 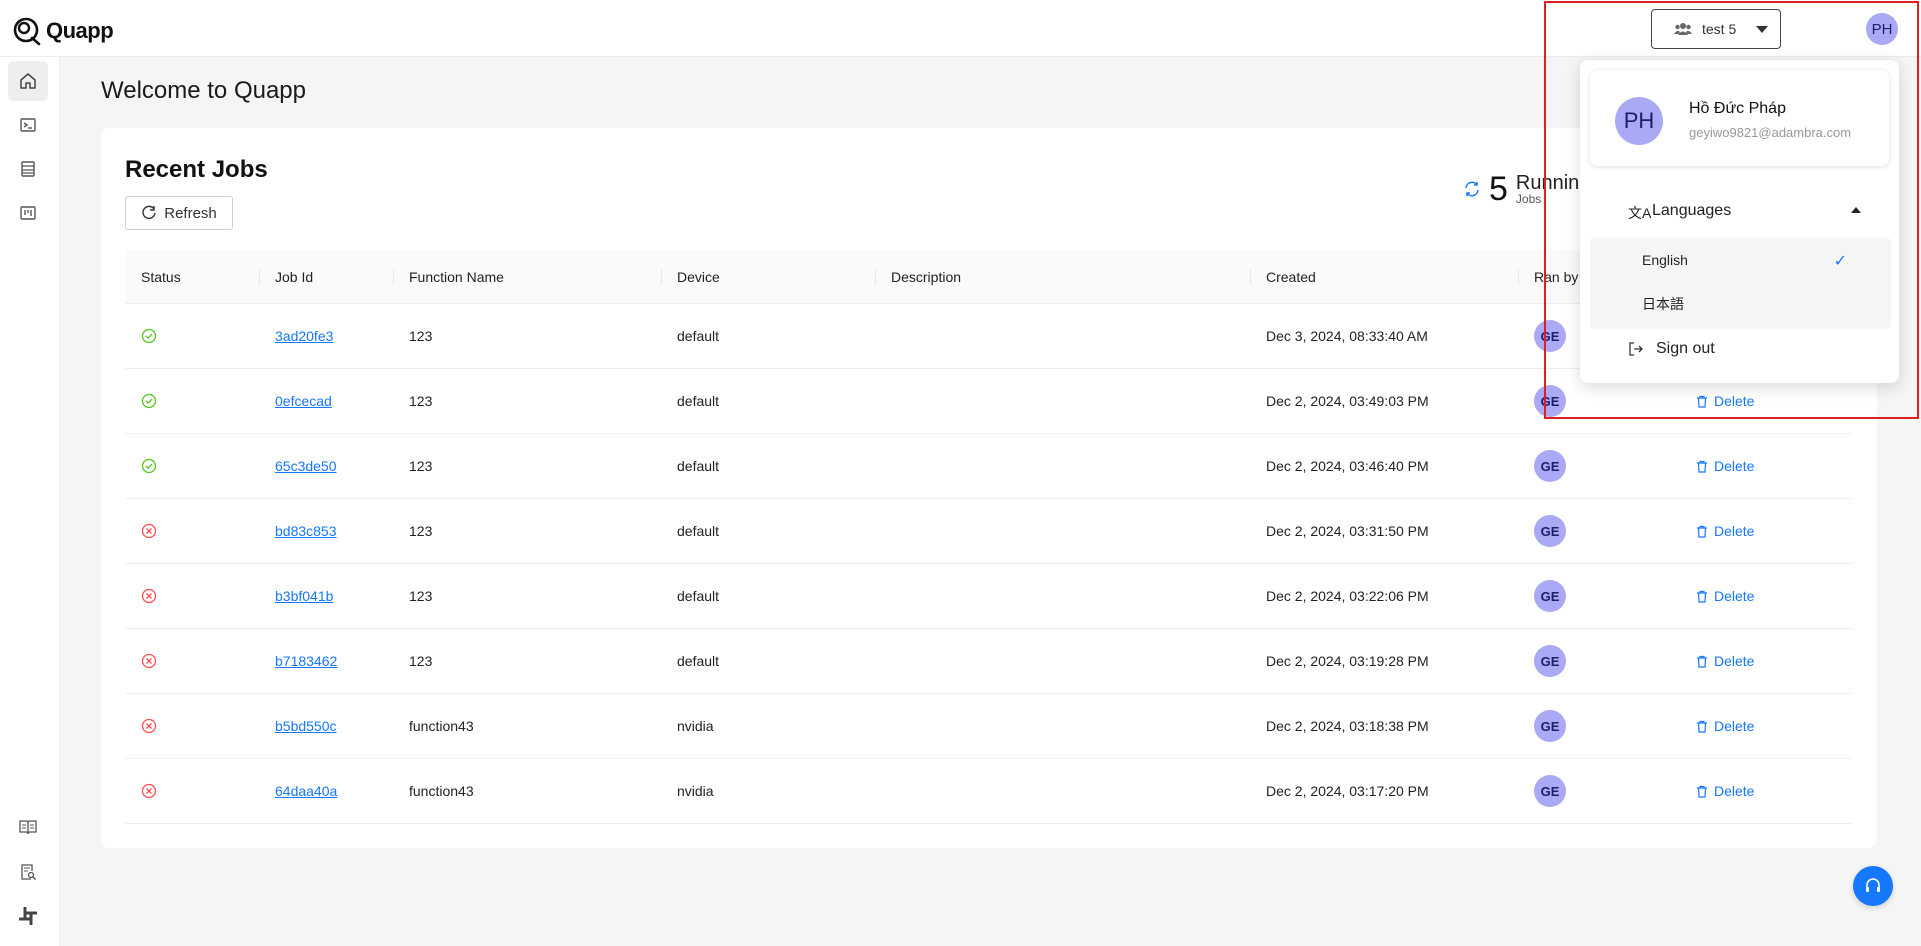 What do you see at coordinates (1737, 108) in the screenshot?
I see `profile-name: Hồ Đức Pháp` at bounding box center [1737, 108].